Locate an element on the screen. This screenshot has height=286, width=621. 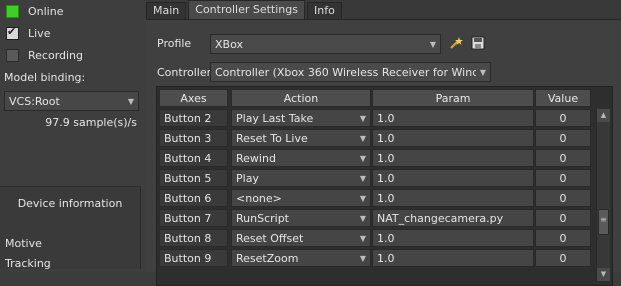
action-select: Reset To Live ▼ is located at coordinates (301, 138).